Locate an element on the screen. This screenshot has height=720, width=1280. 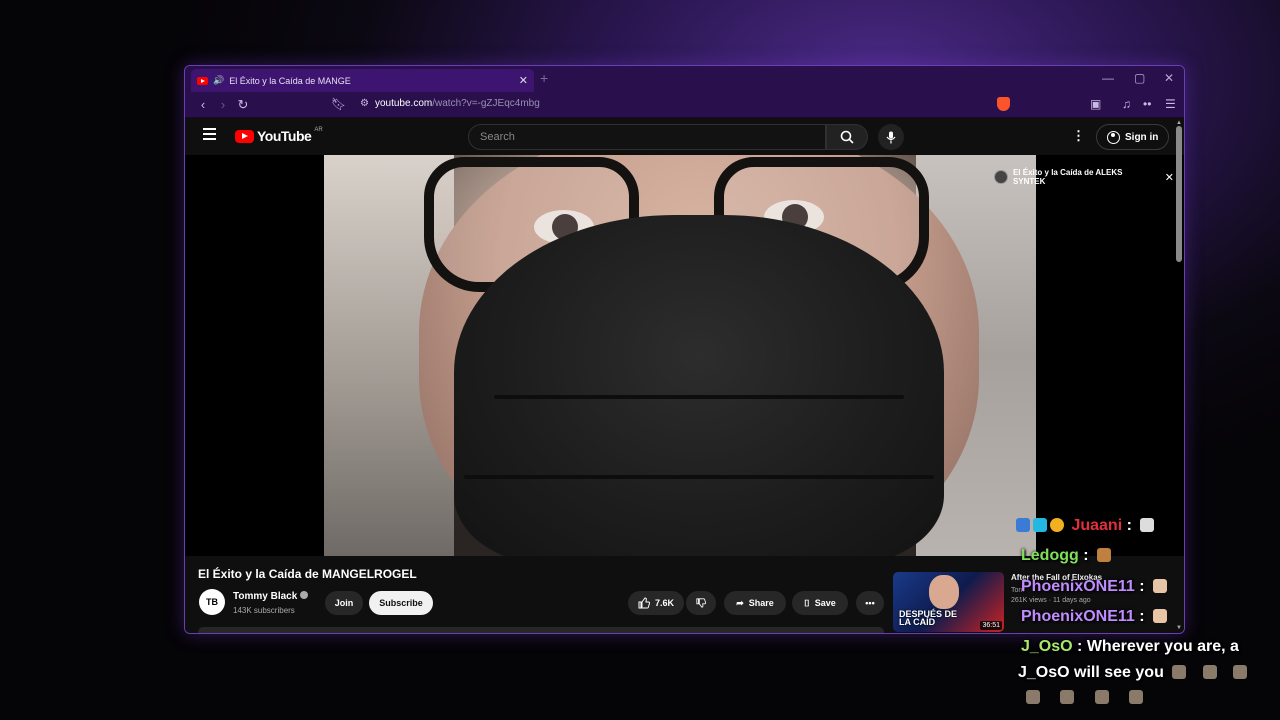
overlay-title-text: El Éxito y la Caída de ALEKS SYNTEK is located at coordinates (1067, 177).